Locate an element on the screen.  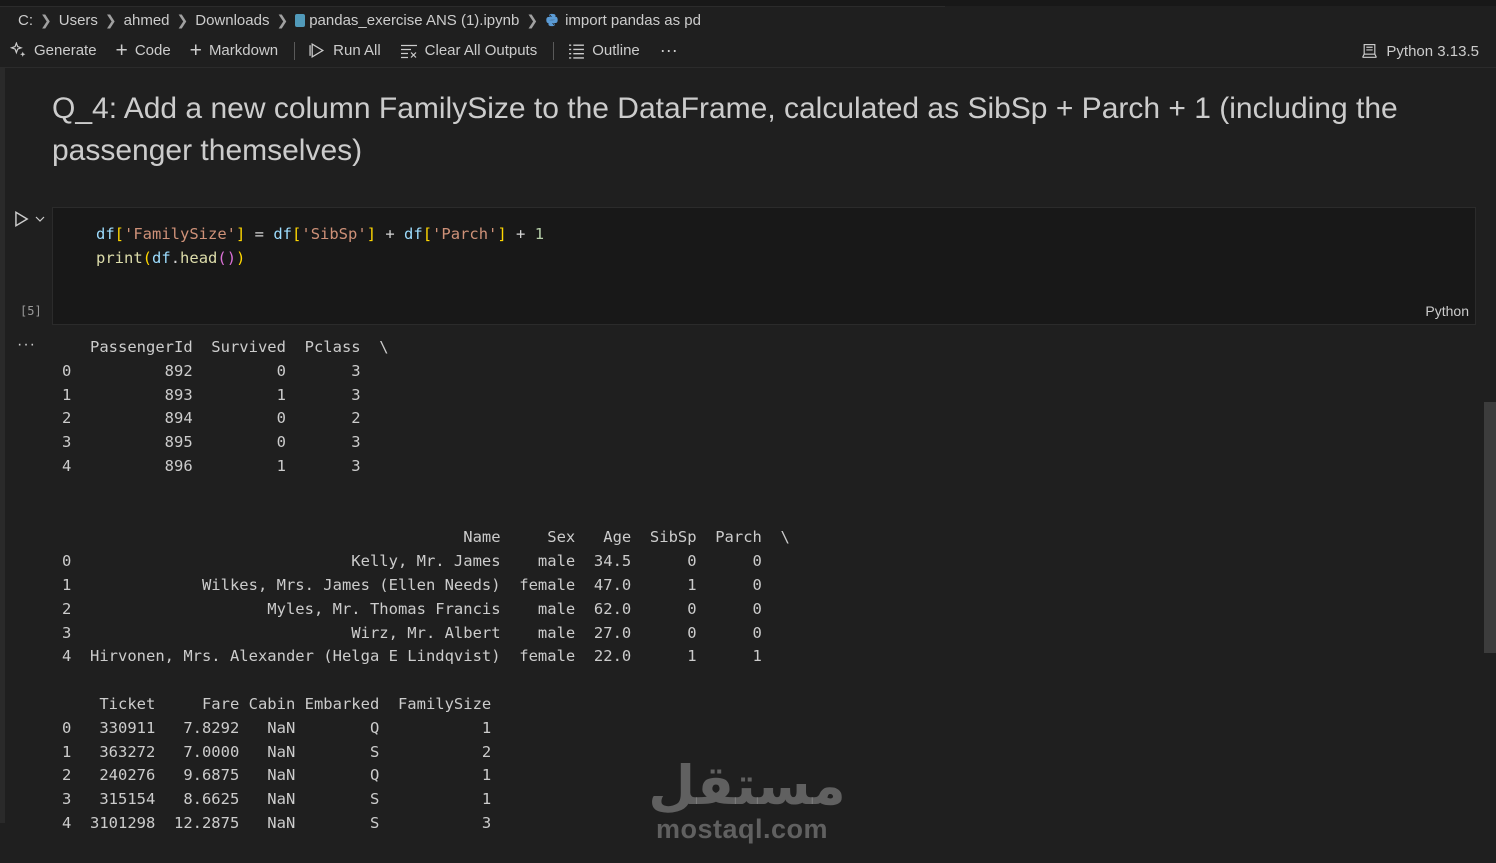
breadcrumb-file-label: pandas_exercise ANS (1).ipynb is located at coordinates (414, 20).